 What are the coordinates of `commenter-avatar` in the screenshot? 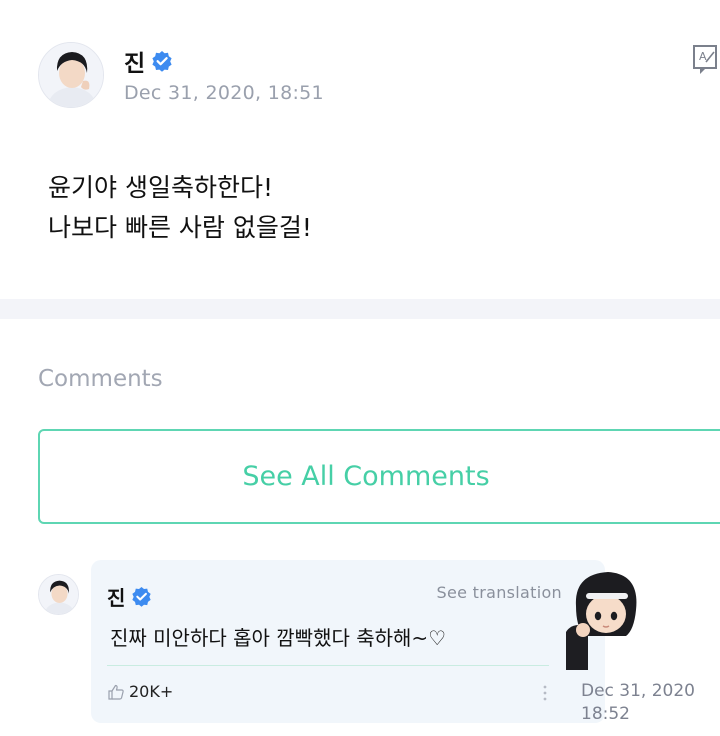 It's located at (58, 594).